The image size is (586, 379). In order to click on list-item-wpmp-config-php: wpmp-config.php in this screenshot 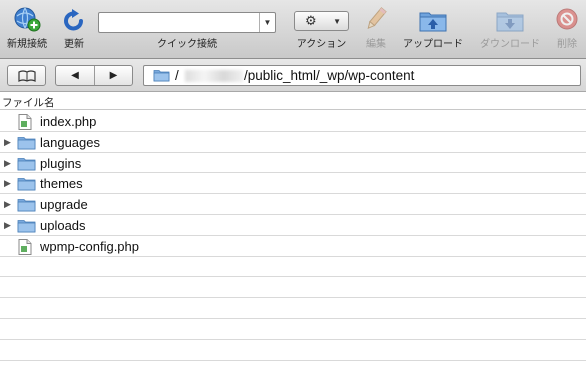, I will do `click(293, 246)`.